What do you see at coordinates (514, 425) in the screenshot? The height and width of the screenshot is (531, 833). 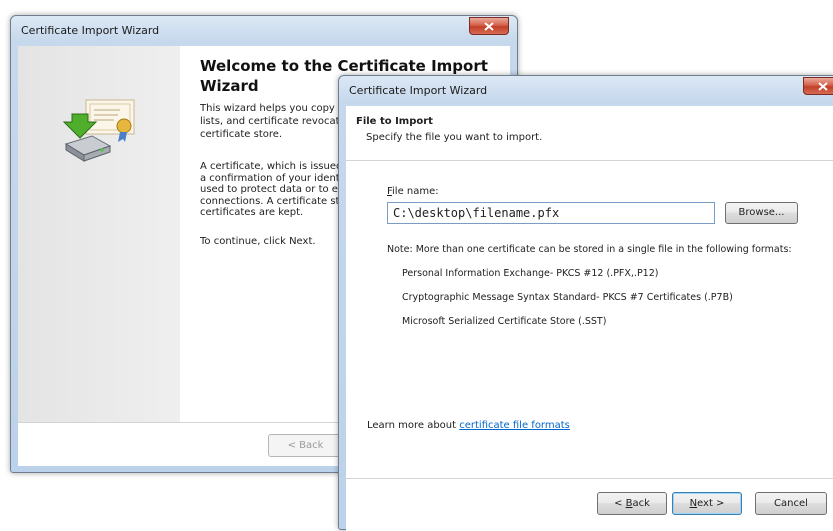 I see `certificate-formats-link: certificate file formats` at bounding box center [514, 425].